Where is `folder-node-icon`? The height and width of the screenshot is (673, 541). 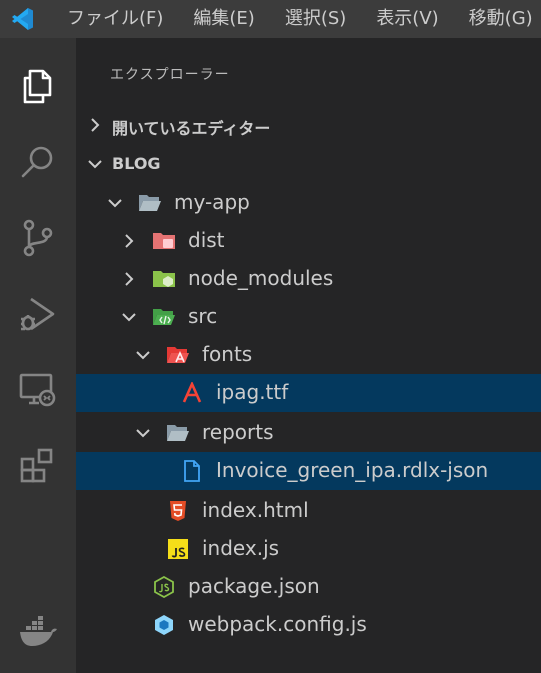
folder-node-icon is located at coordinates (164, 279).